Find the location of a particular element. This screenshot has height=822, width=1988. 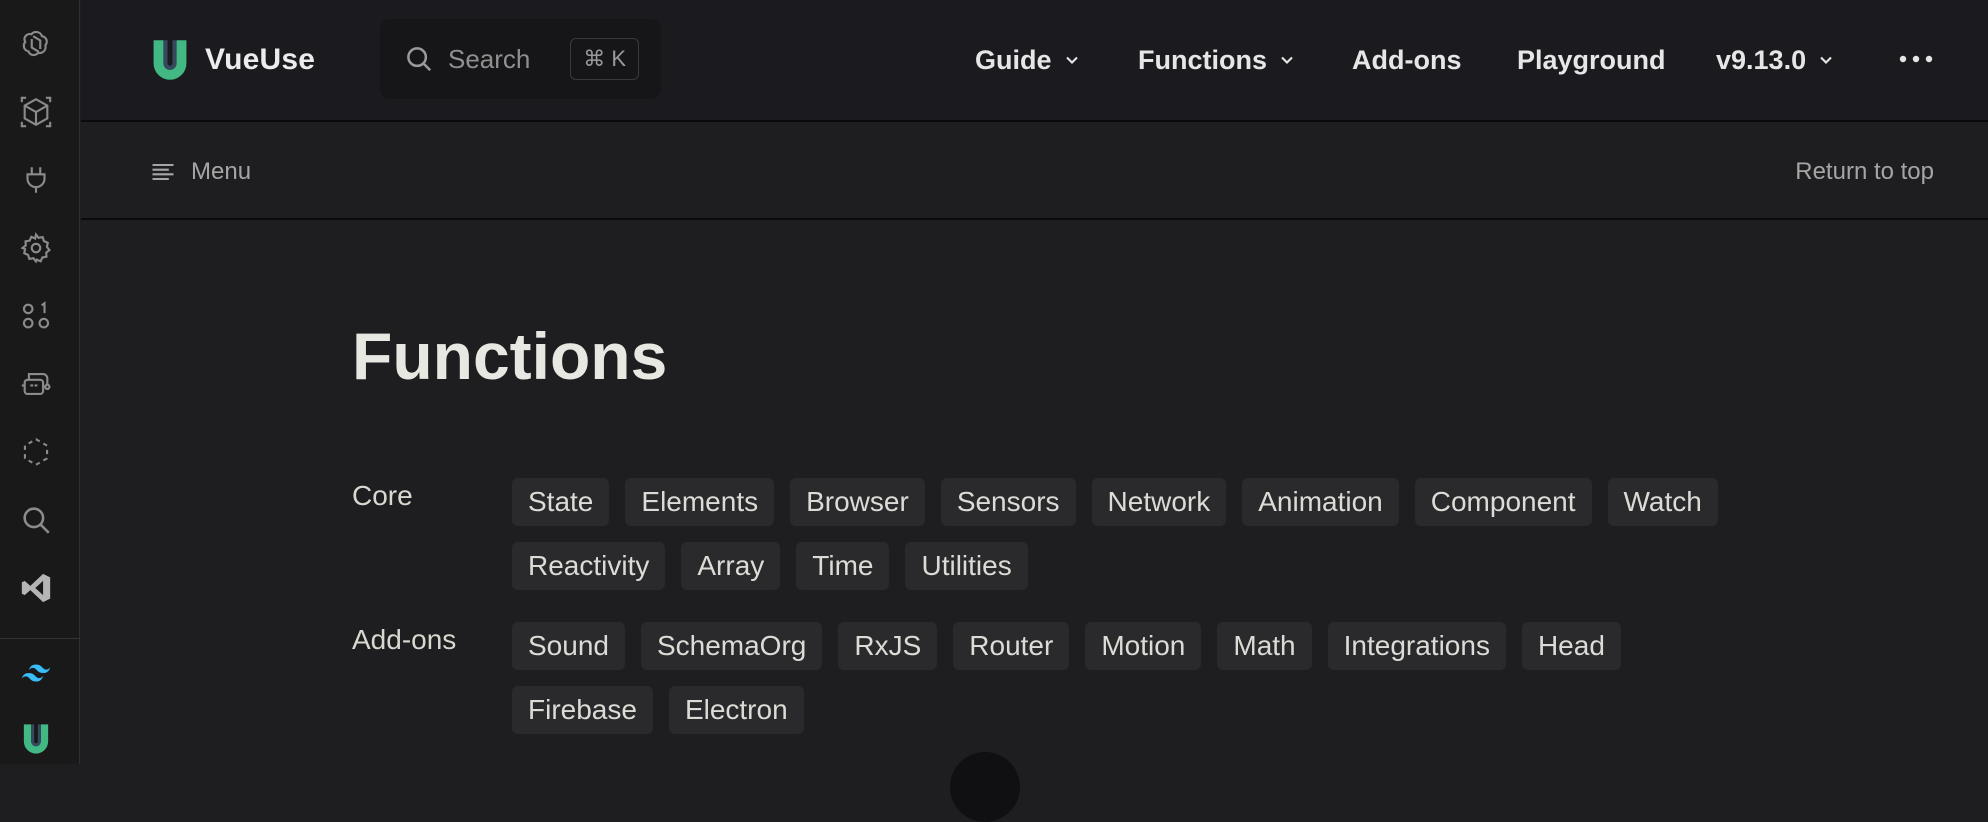

tag-sound: Sound is located at coordinates (568, 646).